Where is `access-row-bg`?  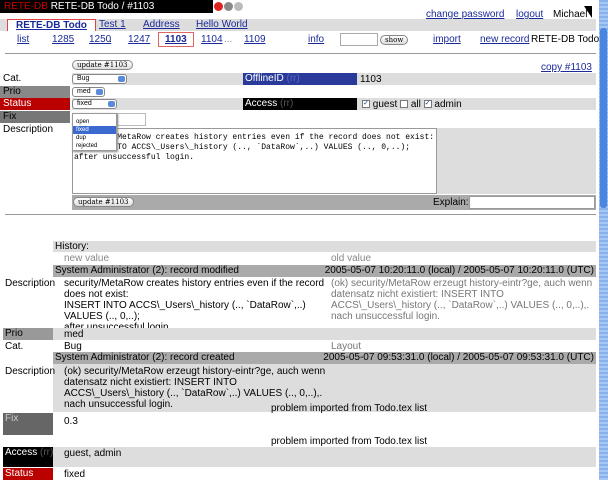 access-row-bg is located at coordinates (324, 457).